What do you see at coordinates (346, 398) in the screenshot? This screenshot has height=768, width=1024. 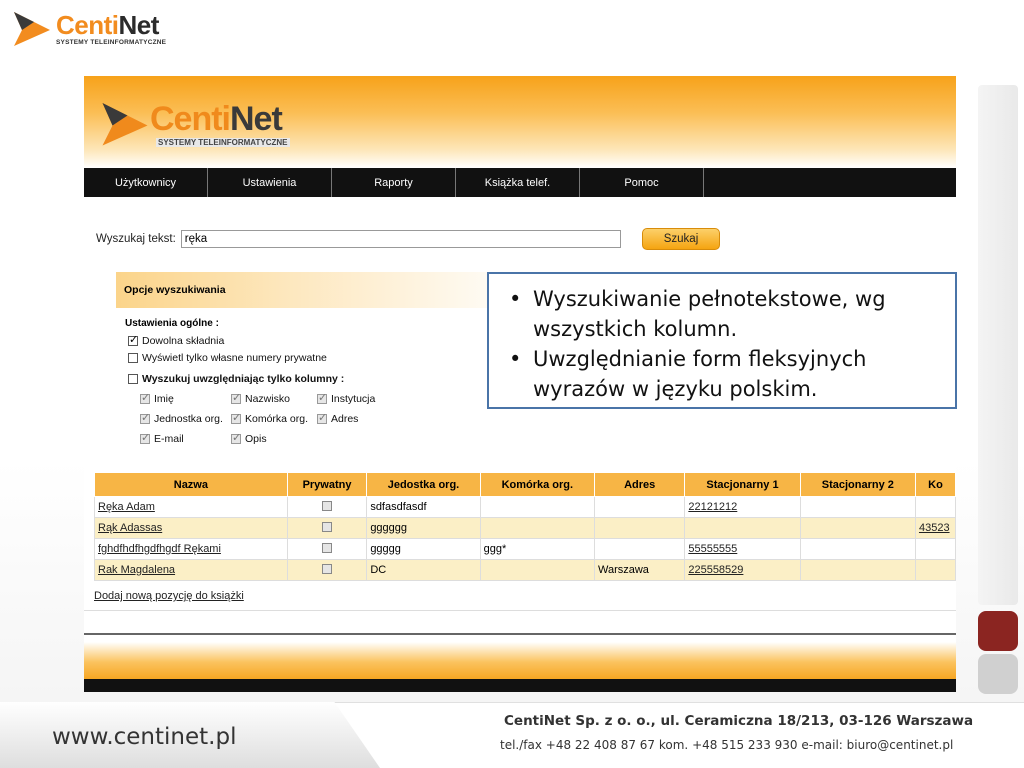 I see `column-option-institution: Instytucja` at bounding box center [346, 398].